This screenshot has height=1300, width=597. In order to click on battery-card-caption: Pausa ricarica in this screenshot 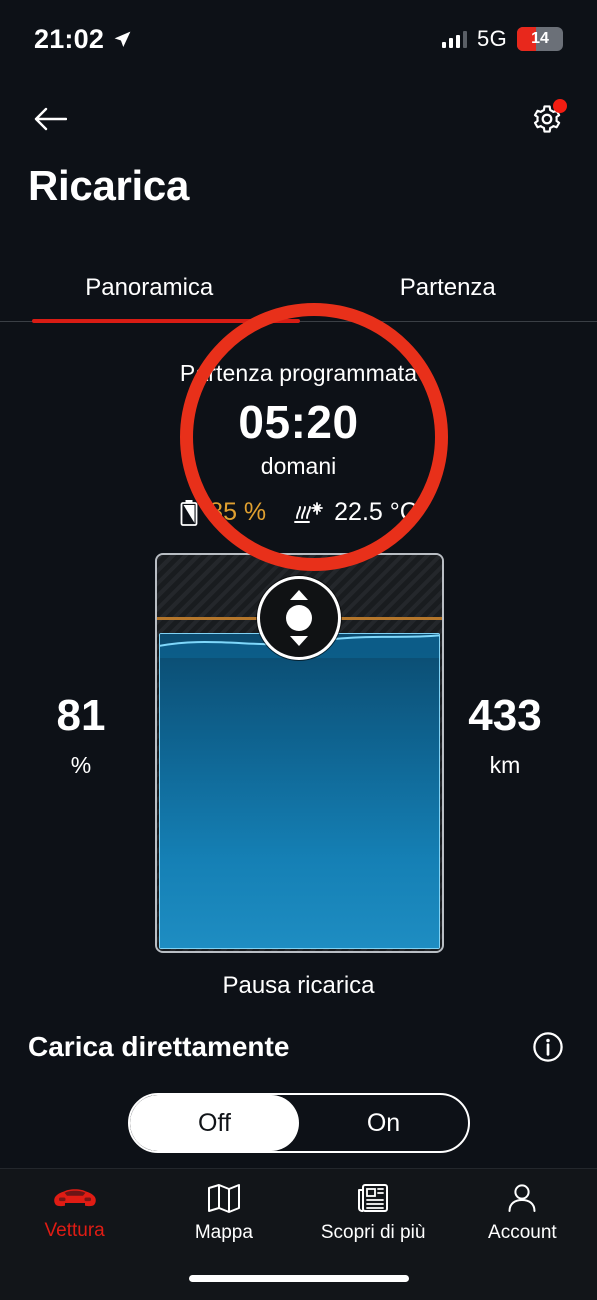, I will do `click(298, 985)`.